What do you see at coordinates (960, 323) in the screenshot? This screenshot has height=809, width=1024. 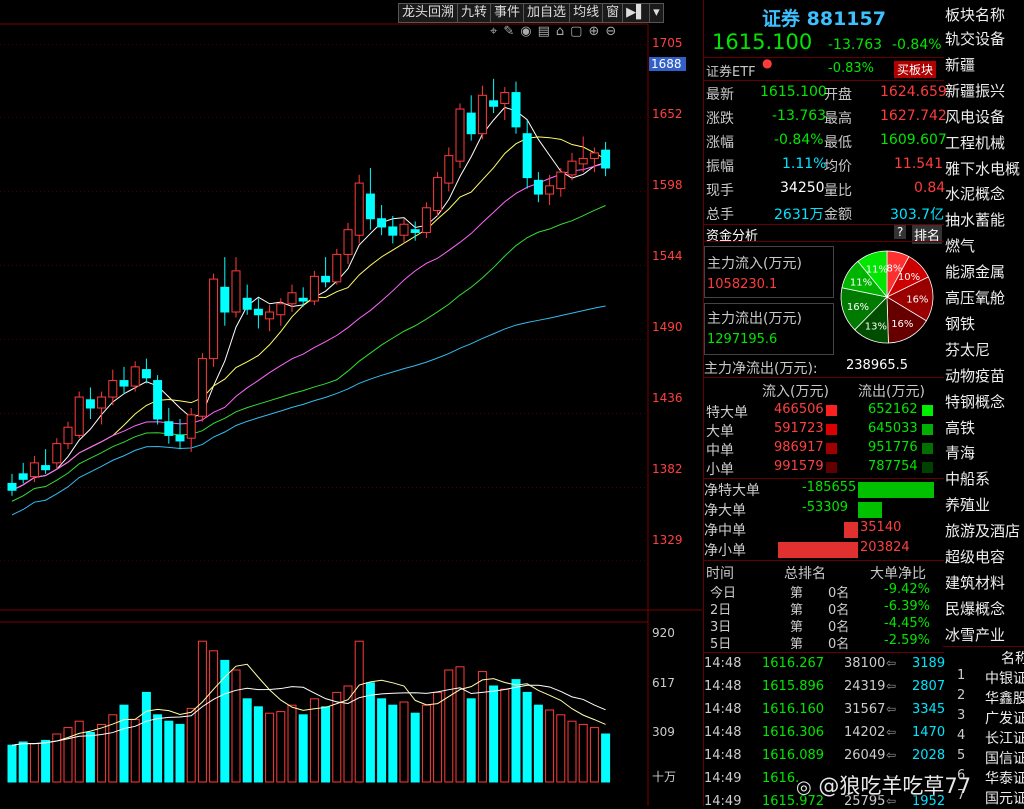 I see `sector-item: 钢铁` at bounding box center [960, 323].